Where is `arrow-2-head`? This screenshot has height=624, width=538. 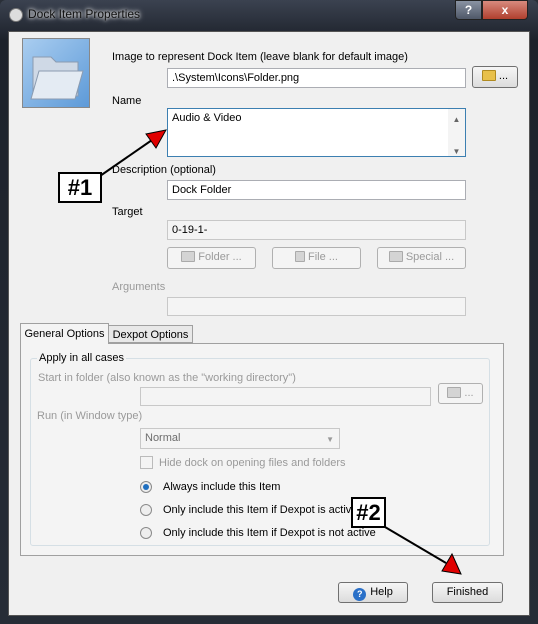 arrow-2-head is located at coordinates (451, 563).